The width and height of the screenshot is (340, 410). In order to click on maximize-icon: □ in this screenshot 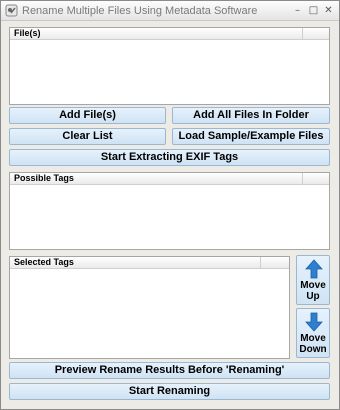, I will do `click(313, 11)`.